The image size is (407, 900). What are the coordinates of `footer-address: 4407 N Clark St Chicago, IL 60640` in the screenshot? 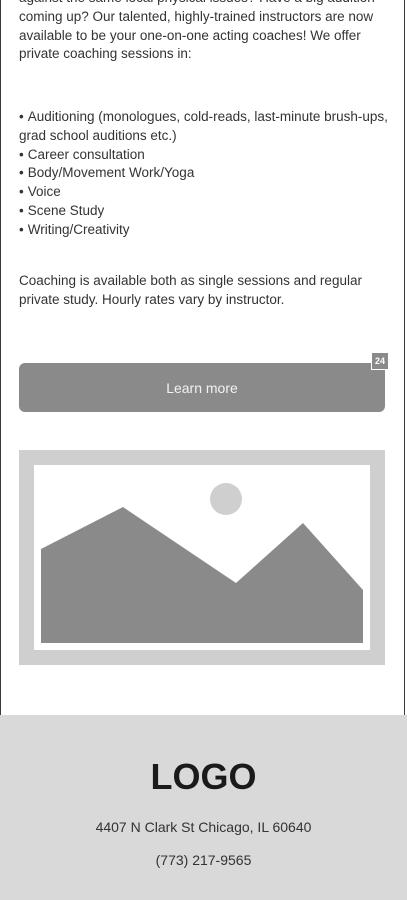 It's located at (203, 827).